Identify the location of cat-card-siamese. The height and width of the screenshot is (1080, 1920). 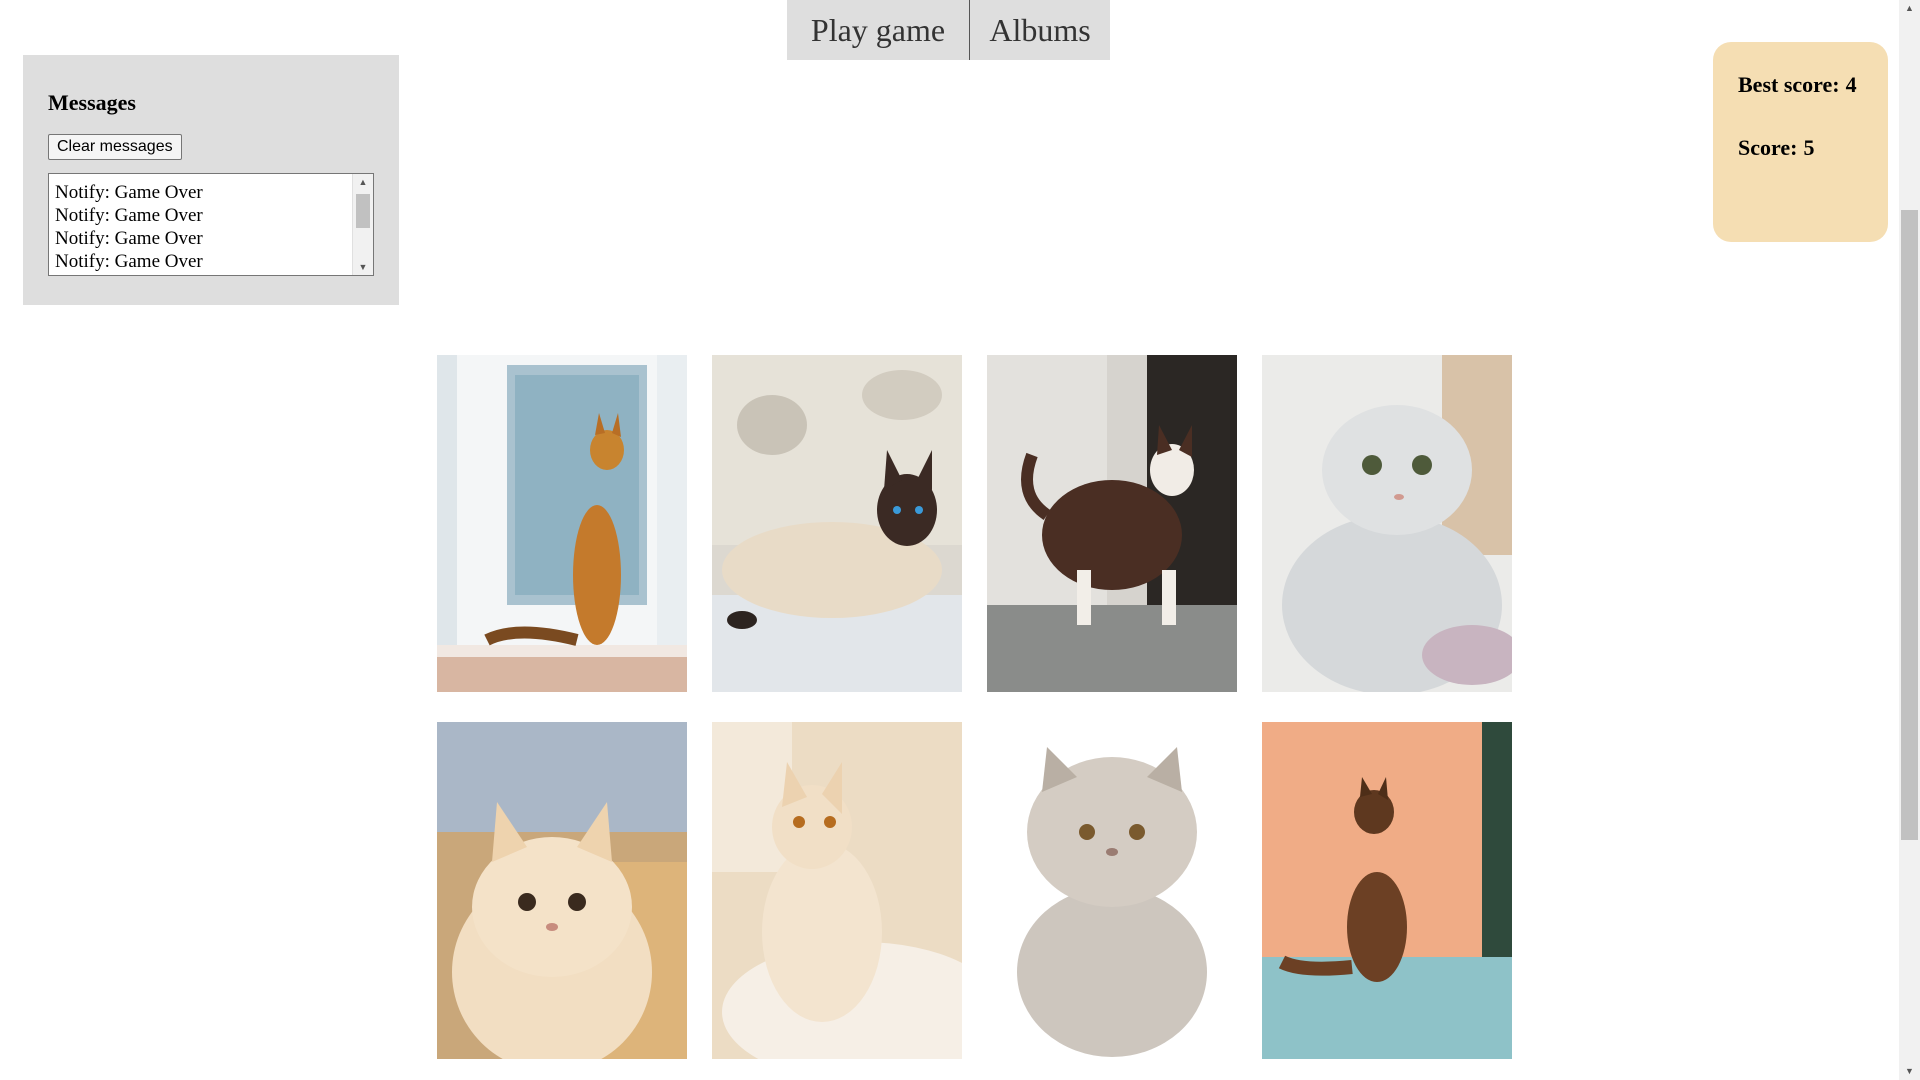
(837, 523).